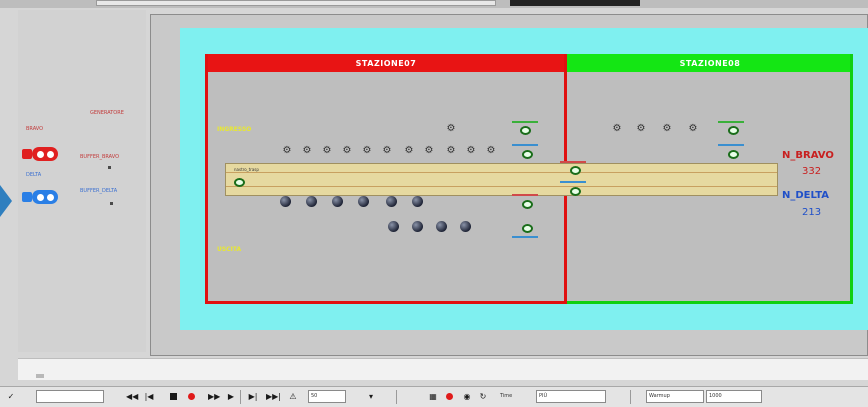 The width and height of the screenshot is (868, 407). Describe the element at coordinates (45, 197) in the screenshot. I see `source-delta-icon` at that location.